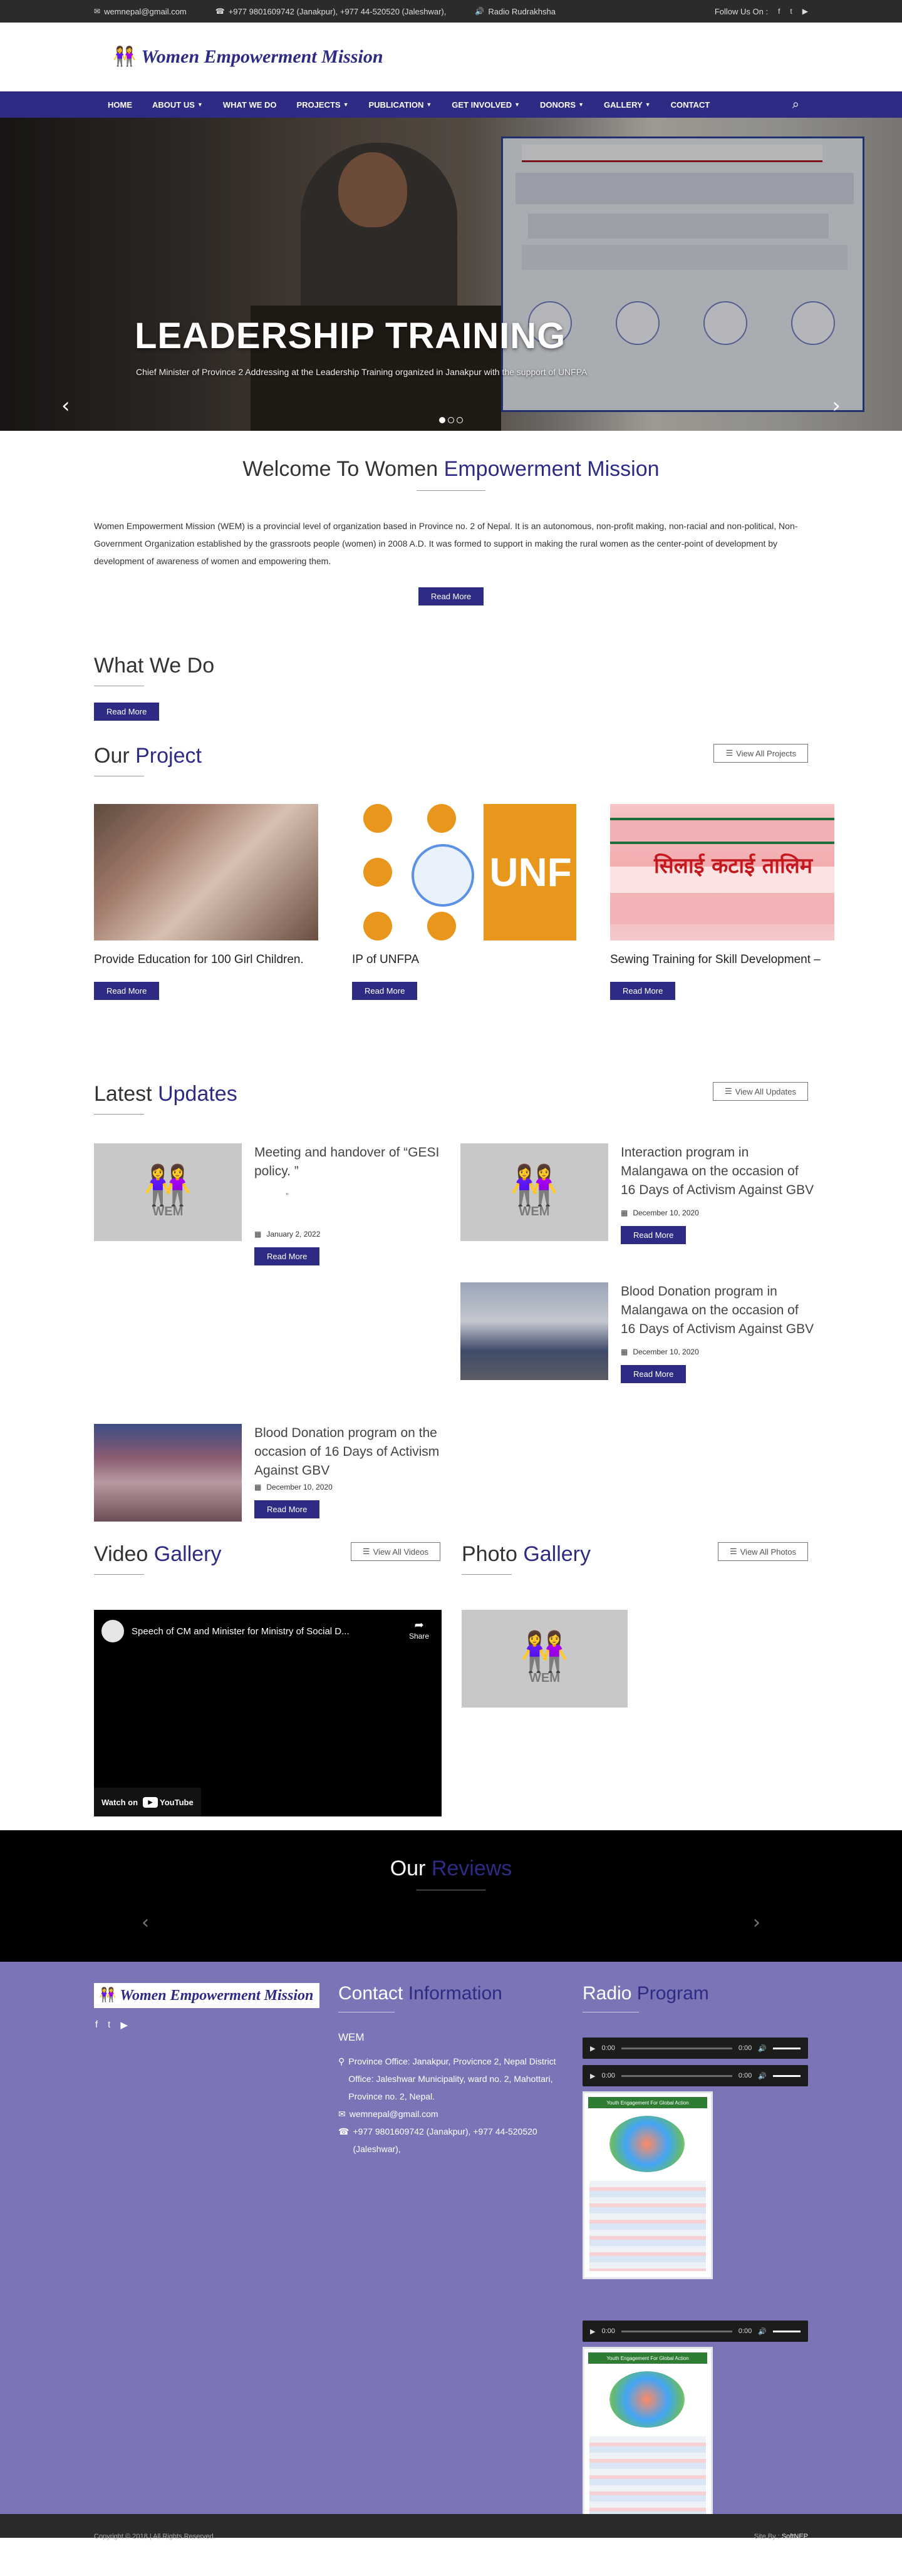  What do you see at coordinates (648, 104) in the screenshot?
I see `caret-down-icon: ▼` at bounding box center [648, 104].